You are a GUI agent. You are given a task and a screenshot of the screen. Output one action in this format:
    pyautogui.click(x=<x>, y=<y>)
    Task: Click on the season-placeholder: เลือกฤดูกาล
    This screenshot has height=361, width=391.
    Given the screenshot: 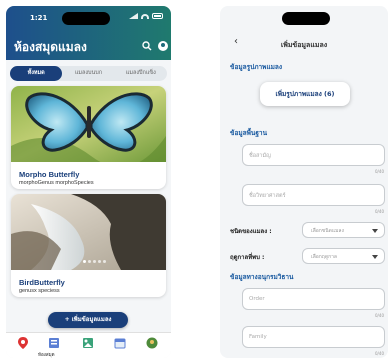 What is the action you would take?
    pyautogui.click(x=324, y=257)
    